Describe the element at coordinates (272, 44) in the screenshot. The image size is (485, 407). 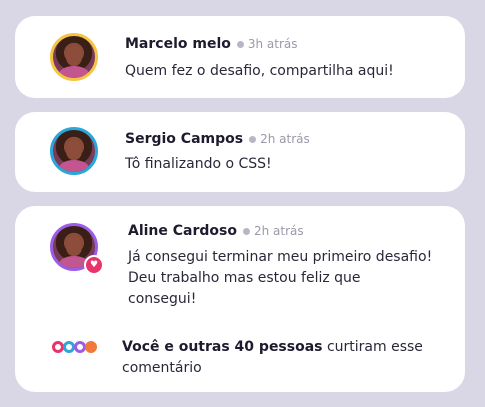
I see `timestamp: 3h atrás` at that location.